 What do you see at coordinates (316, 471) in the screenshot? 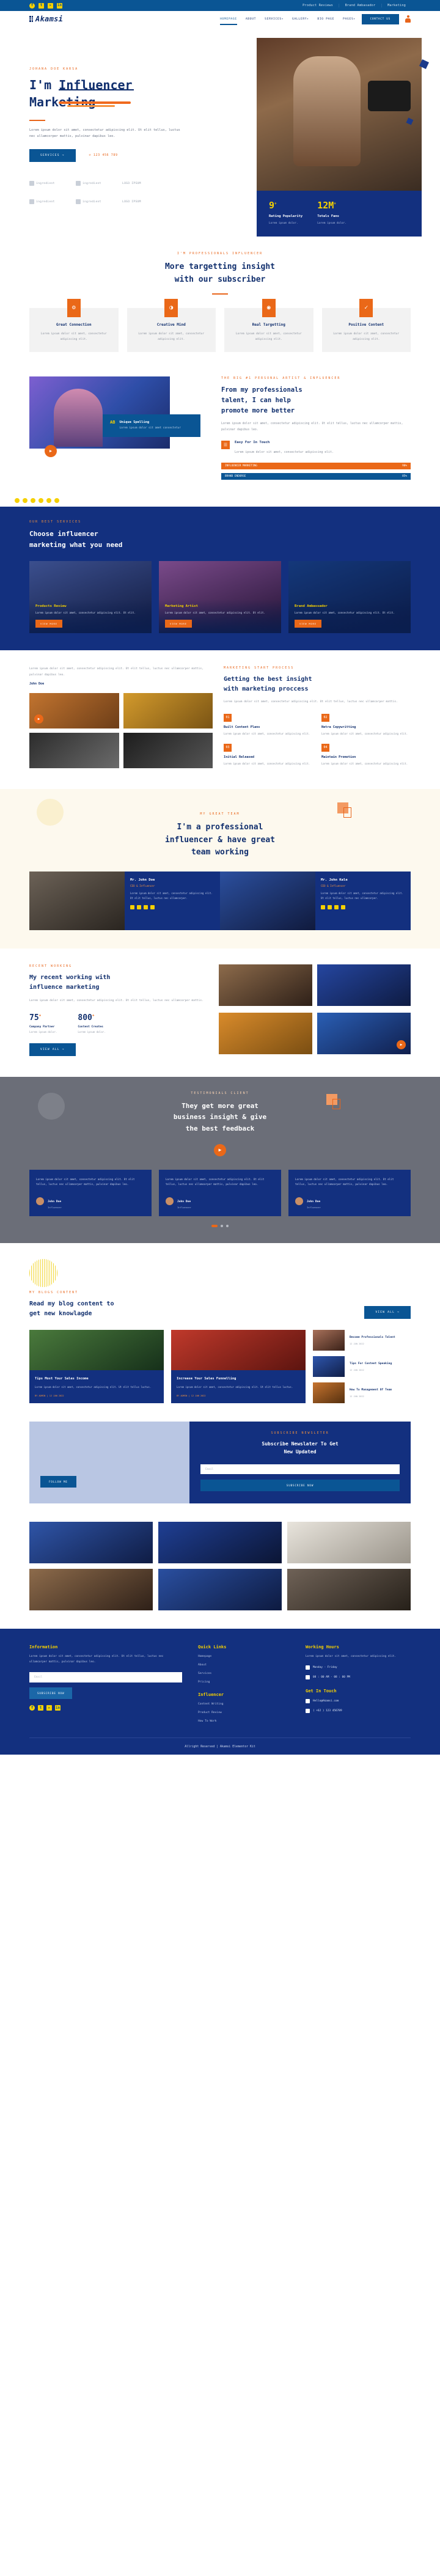
I see `skill-bars: INFLUENCER MARKETING 90% BRAND ENDORSE 85%` at bounding box center [316, 471].